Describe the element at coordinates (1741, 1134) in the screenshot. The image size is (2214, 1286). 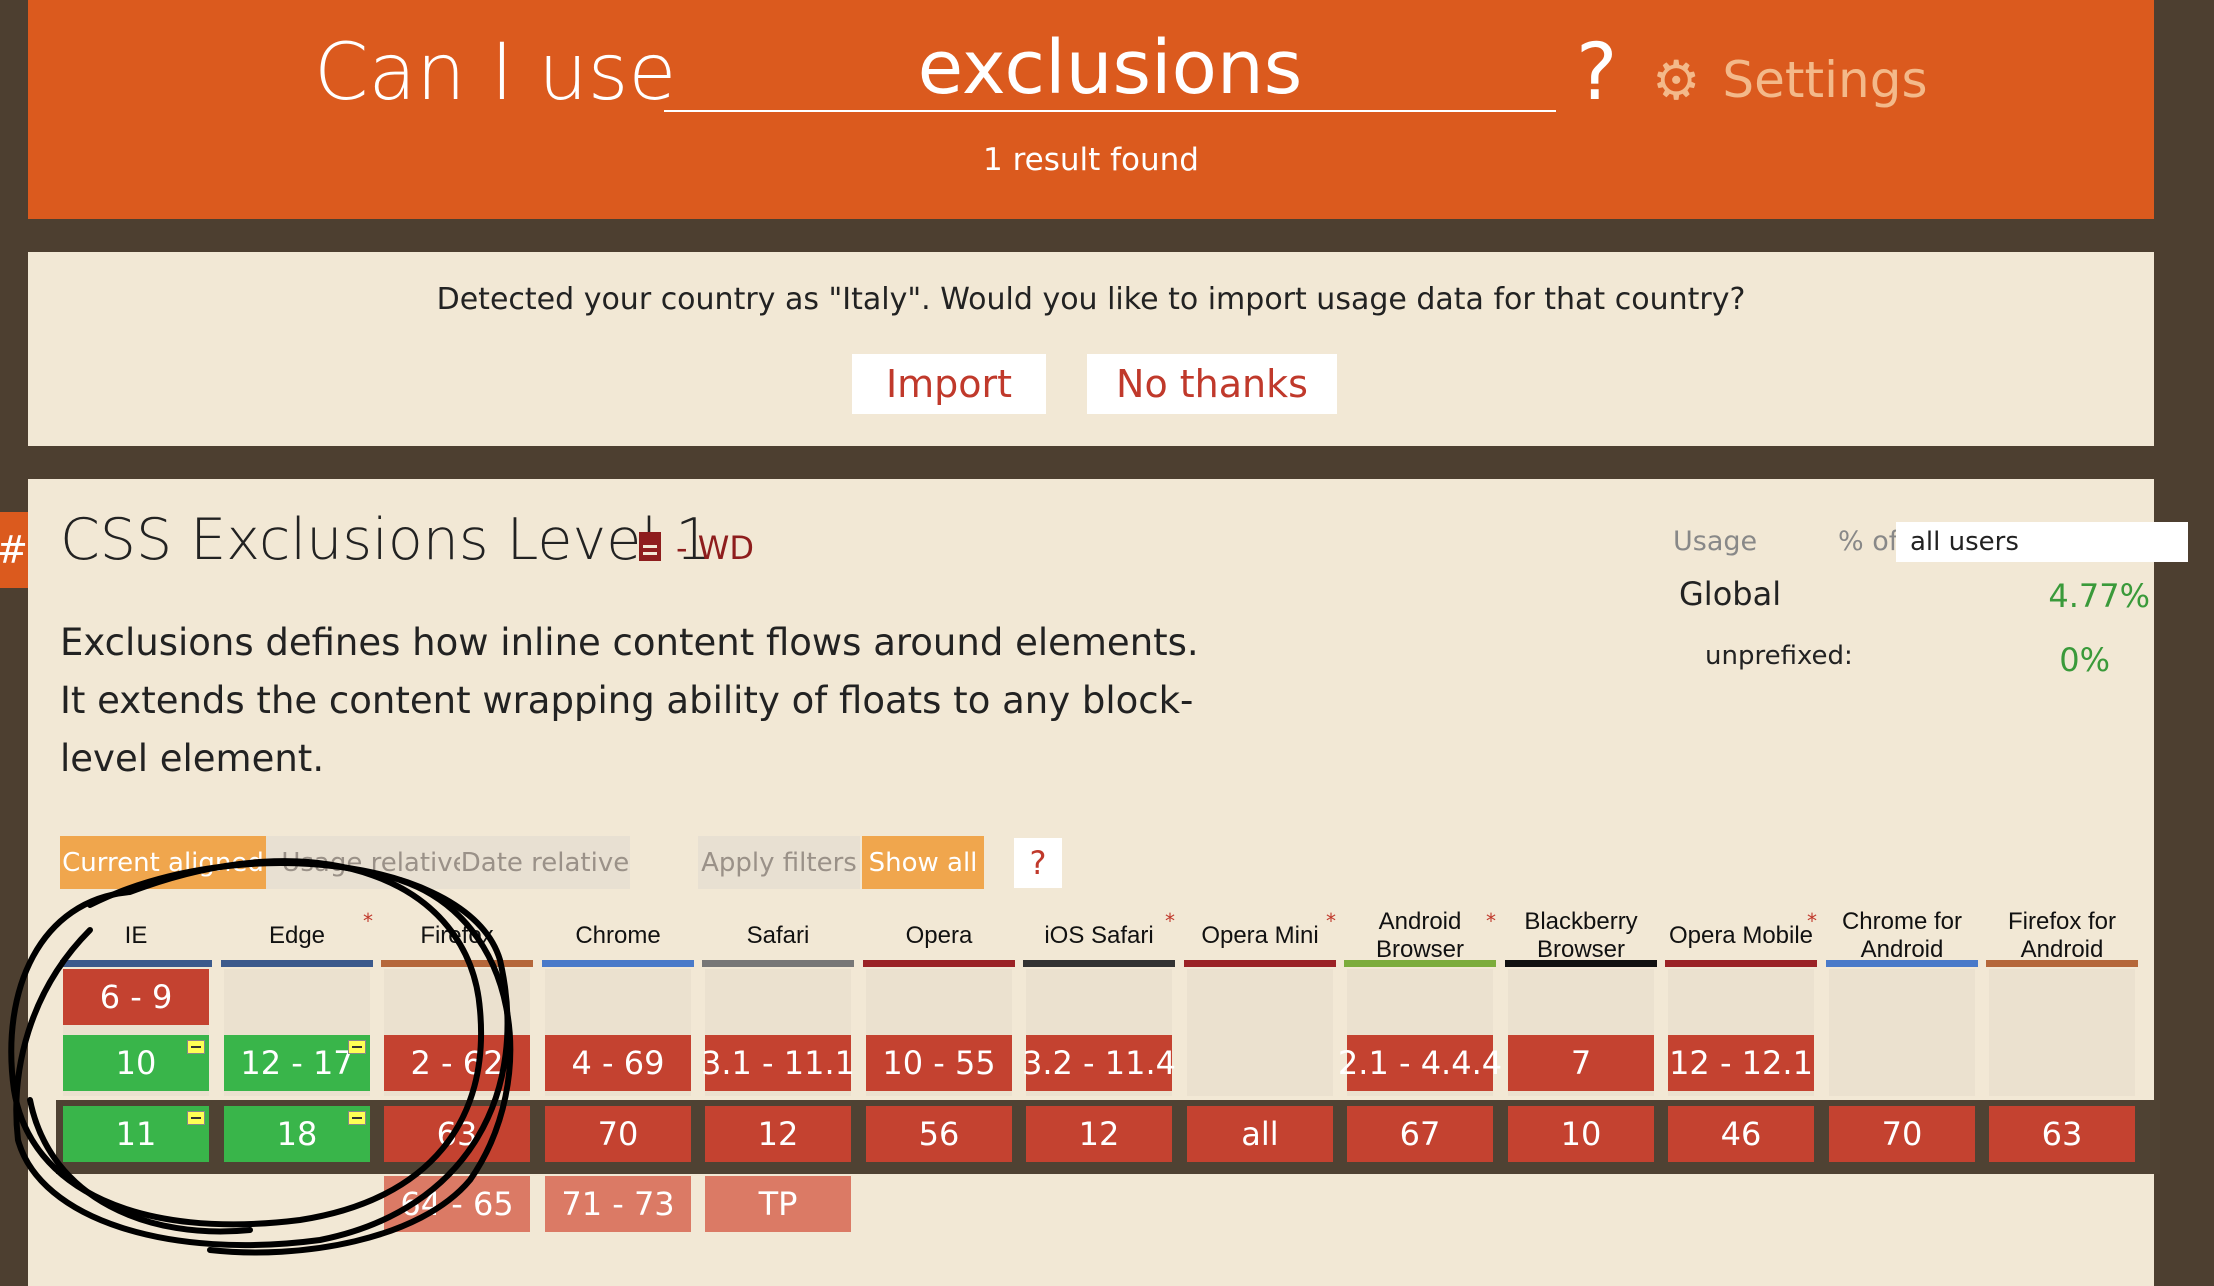
I see `version-cell: 46` at that location.